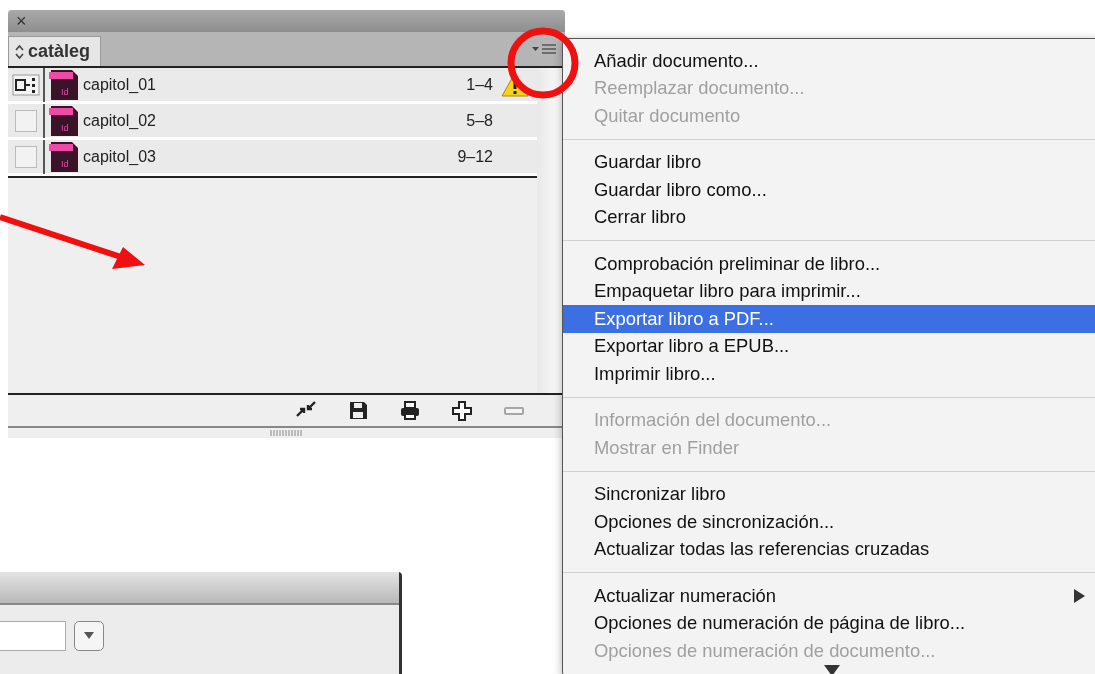 This screenshot has height=674, width=1095. Describe the element at coordinates (543, 63) in the screenshot. I see `annotation-circle` at that location.